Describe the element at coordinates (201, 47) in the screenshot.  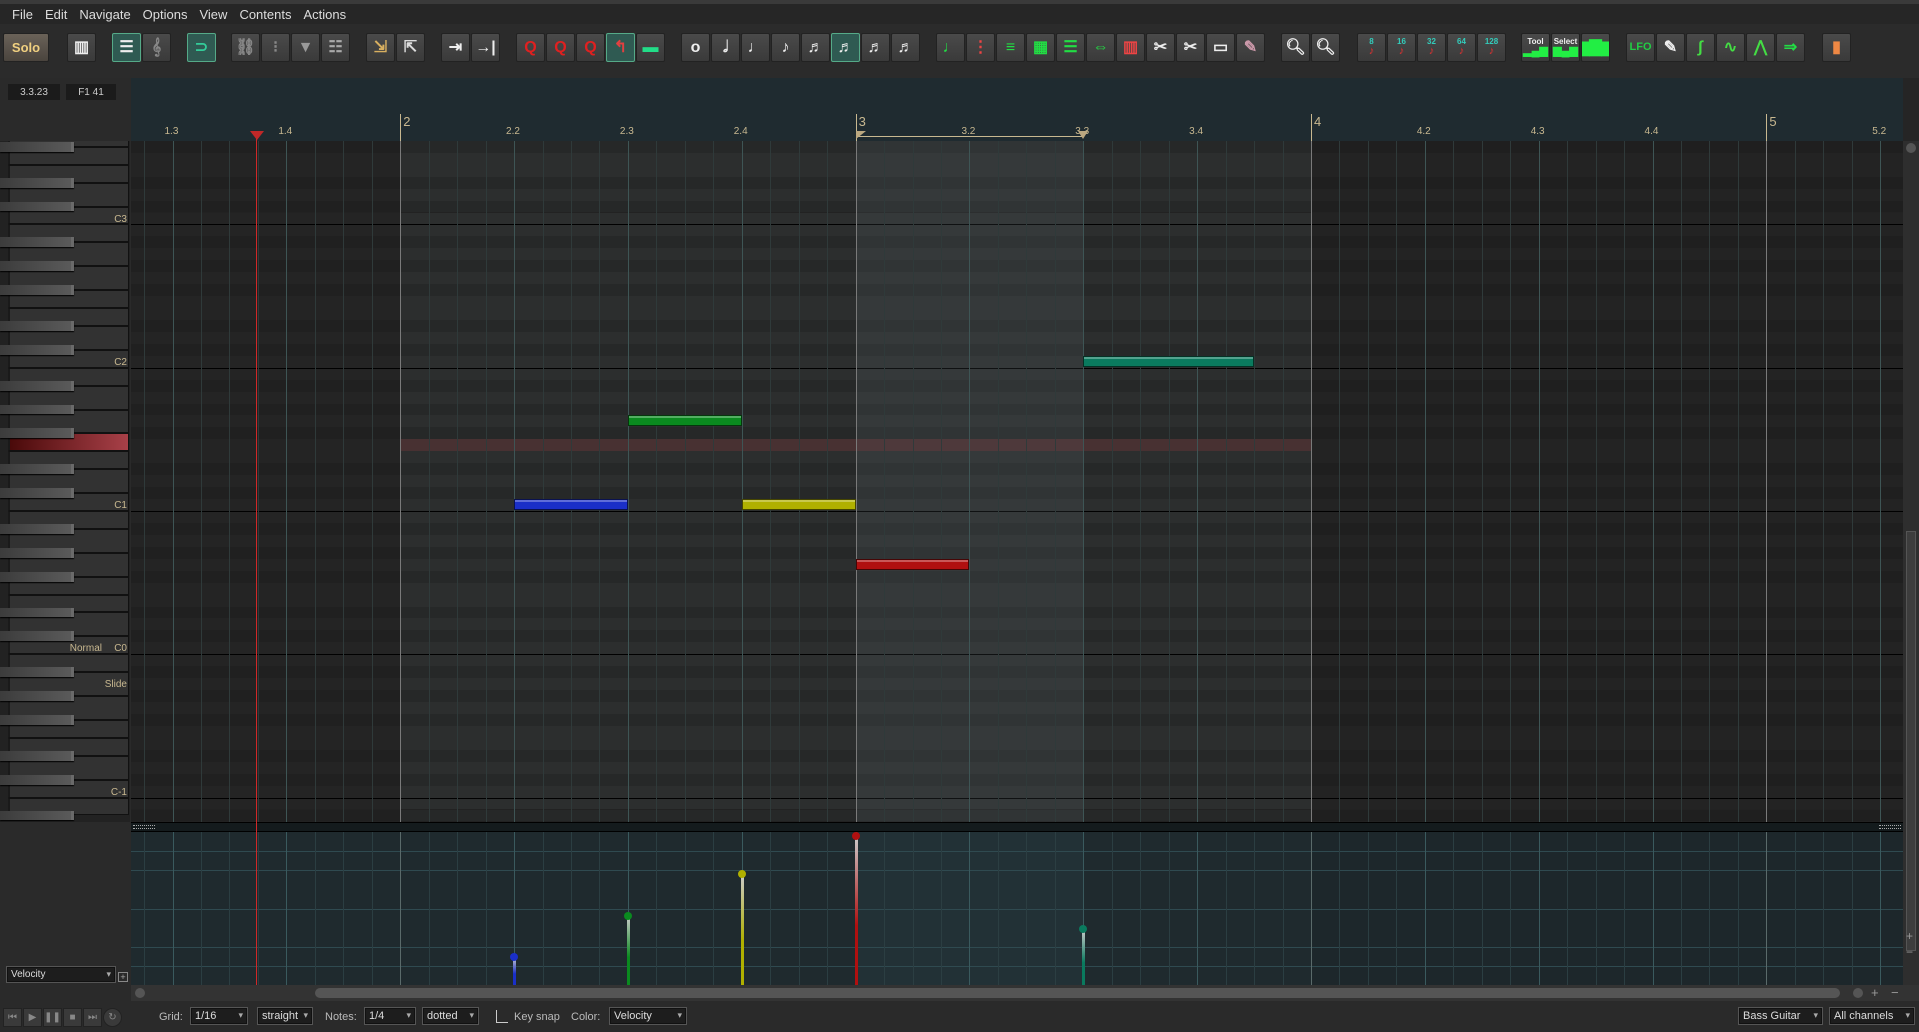
I see `loop-source-button: ⊃` at that location.